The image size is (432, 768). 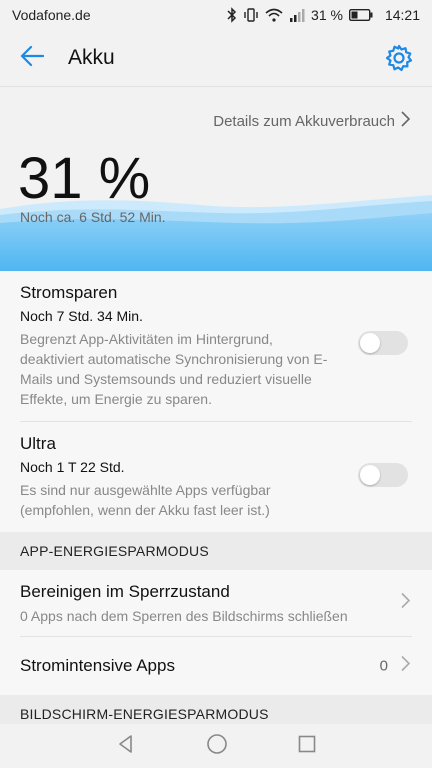 What do you see at coordinates (360, 15) in the screenshot?
I see `battery-icon` at bounding box center [360, 15].